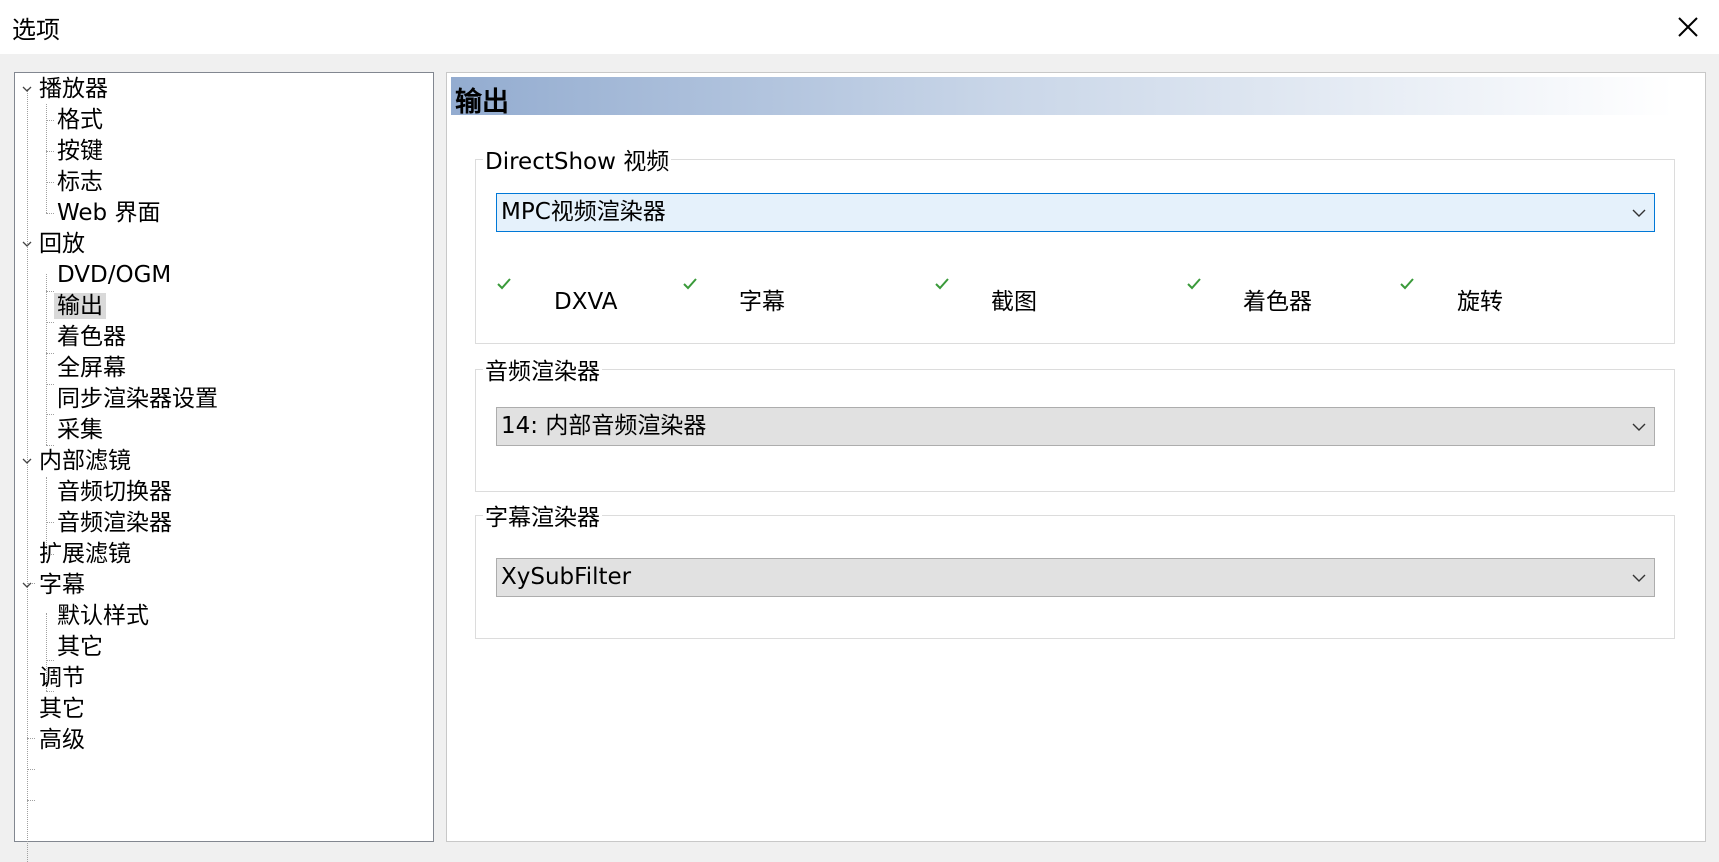  What do you see at coordinates (583, 212) in the screenshot?
I see `video-renderer-value: MPC视频渲染器` at bounding box center [583, 212].